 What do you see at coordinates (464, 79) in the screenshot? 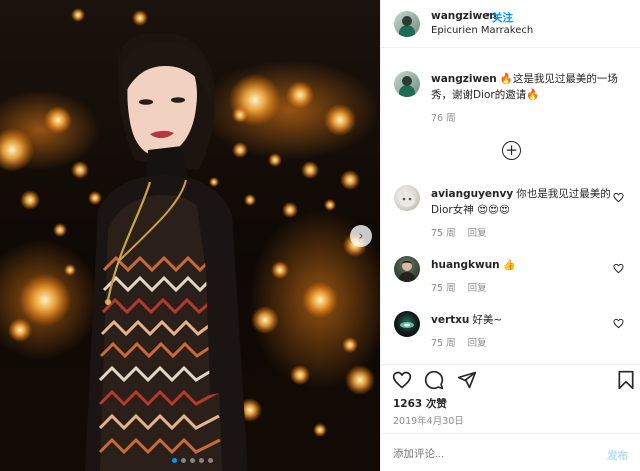
I see `caption-username: wangziwen` at bounding box center [464, 79].